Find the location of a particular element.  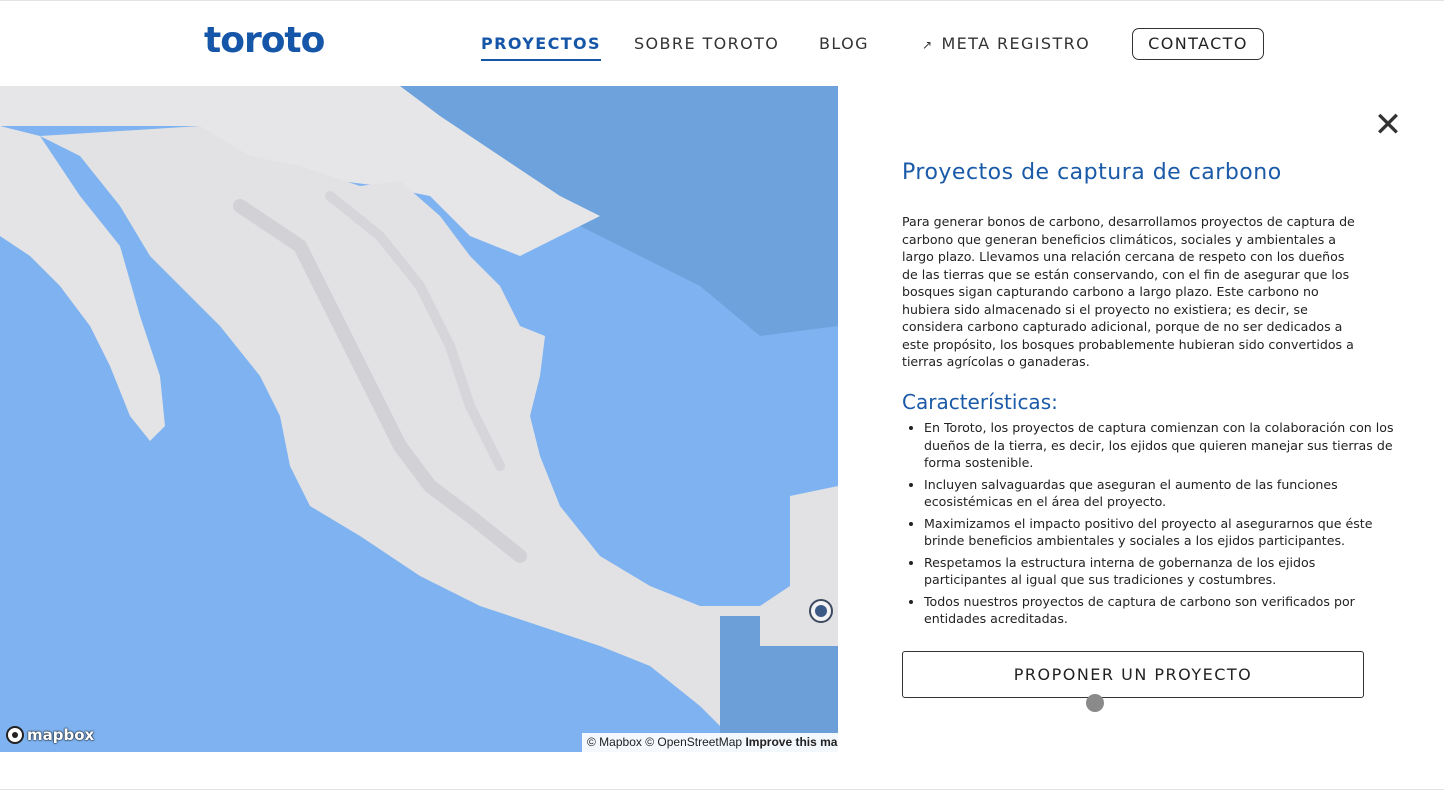

nav-meta-registro-label: META REGISTRO is located at coordinates (1016, 43).